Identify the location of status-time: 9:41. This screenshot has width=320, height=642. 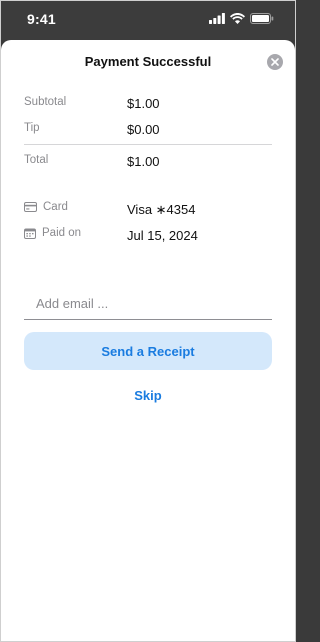
(41, 19).